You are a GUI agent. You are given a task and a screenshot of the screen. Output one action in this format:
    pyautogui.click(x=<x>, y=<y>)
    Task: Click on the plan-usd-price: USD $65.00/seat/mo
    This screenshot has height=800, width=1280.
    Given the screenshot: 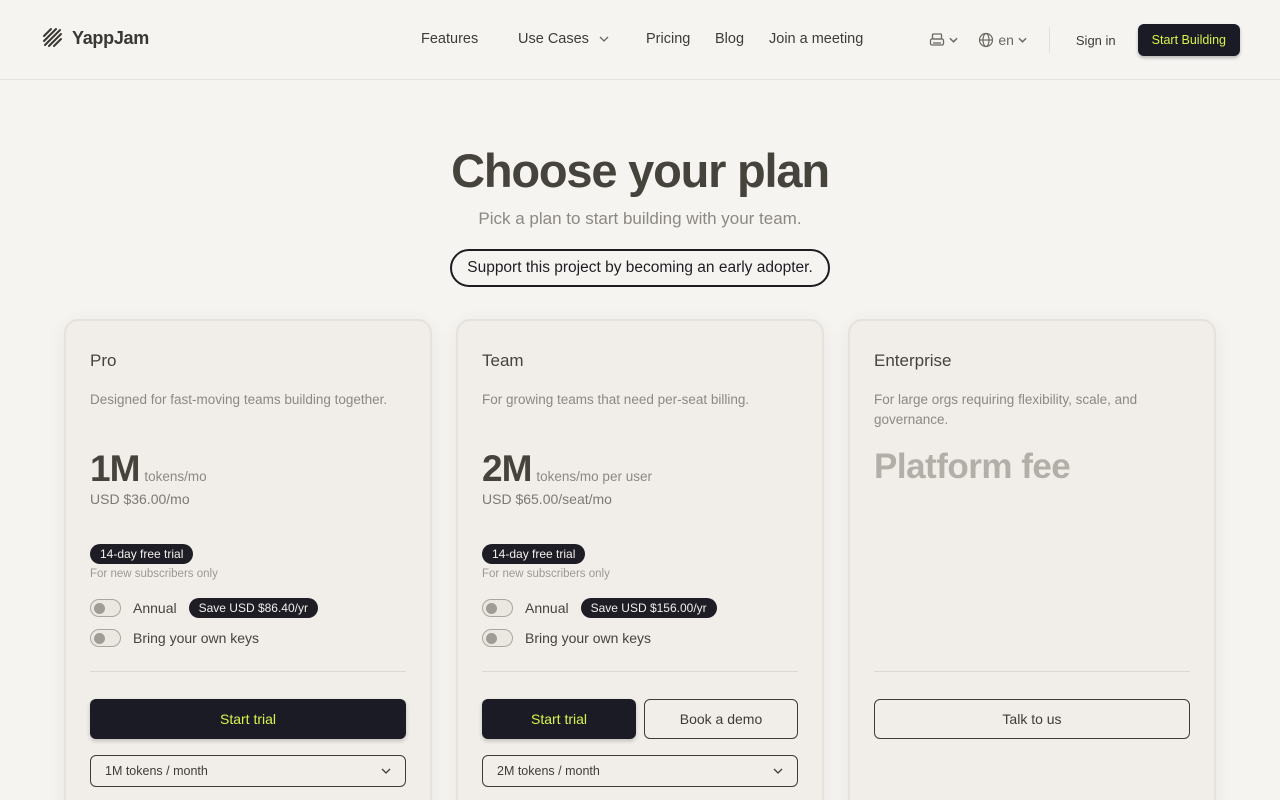 What is the action you would take?
    pyautogui.click(x=547, y=499)
    